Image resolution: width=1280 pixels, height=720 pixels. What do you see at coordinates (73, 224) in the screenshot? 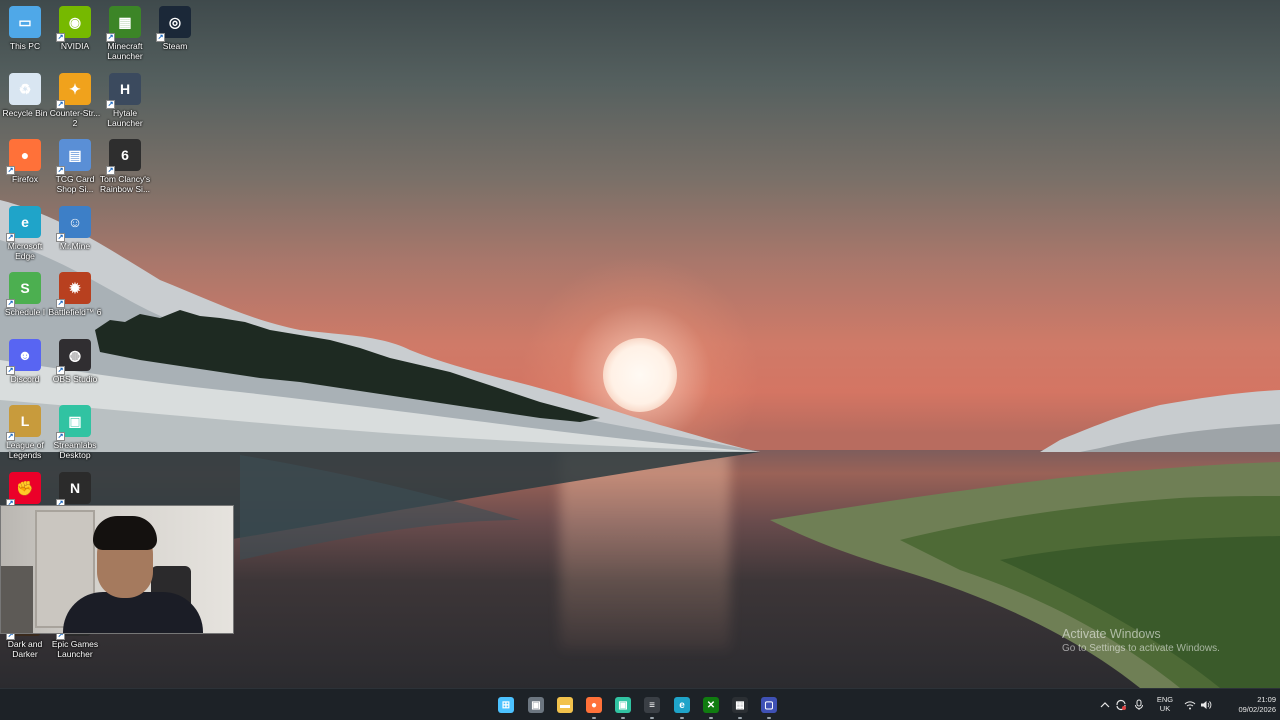
I see `mr-mine-icon: ☺ ↗` at bounding box center [73, 224].